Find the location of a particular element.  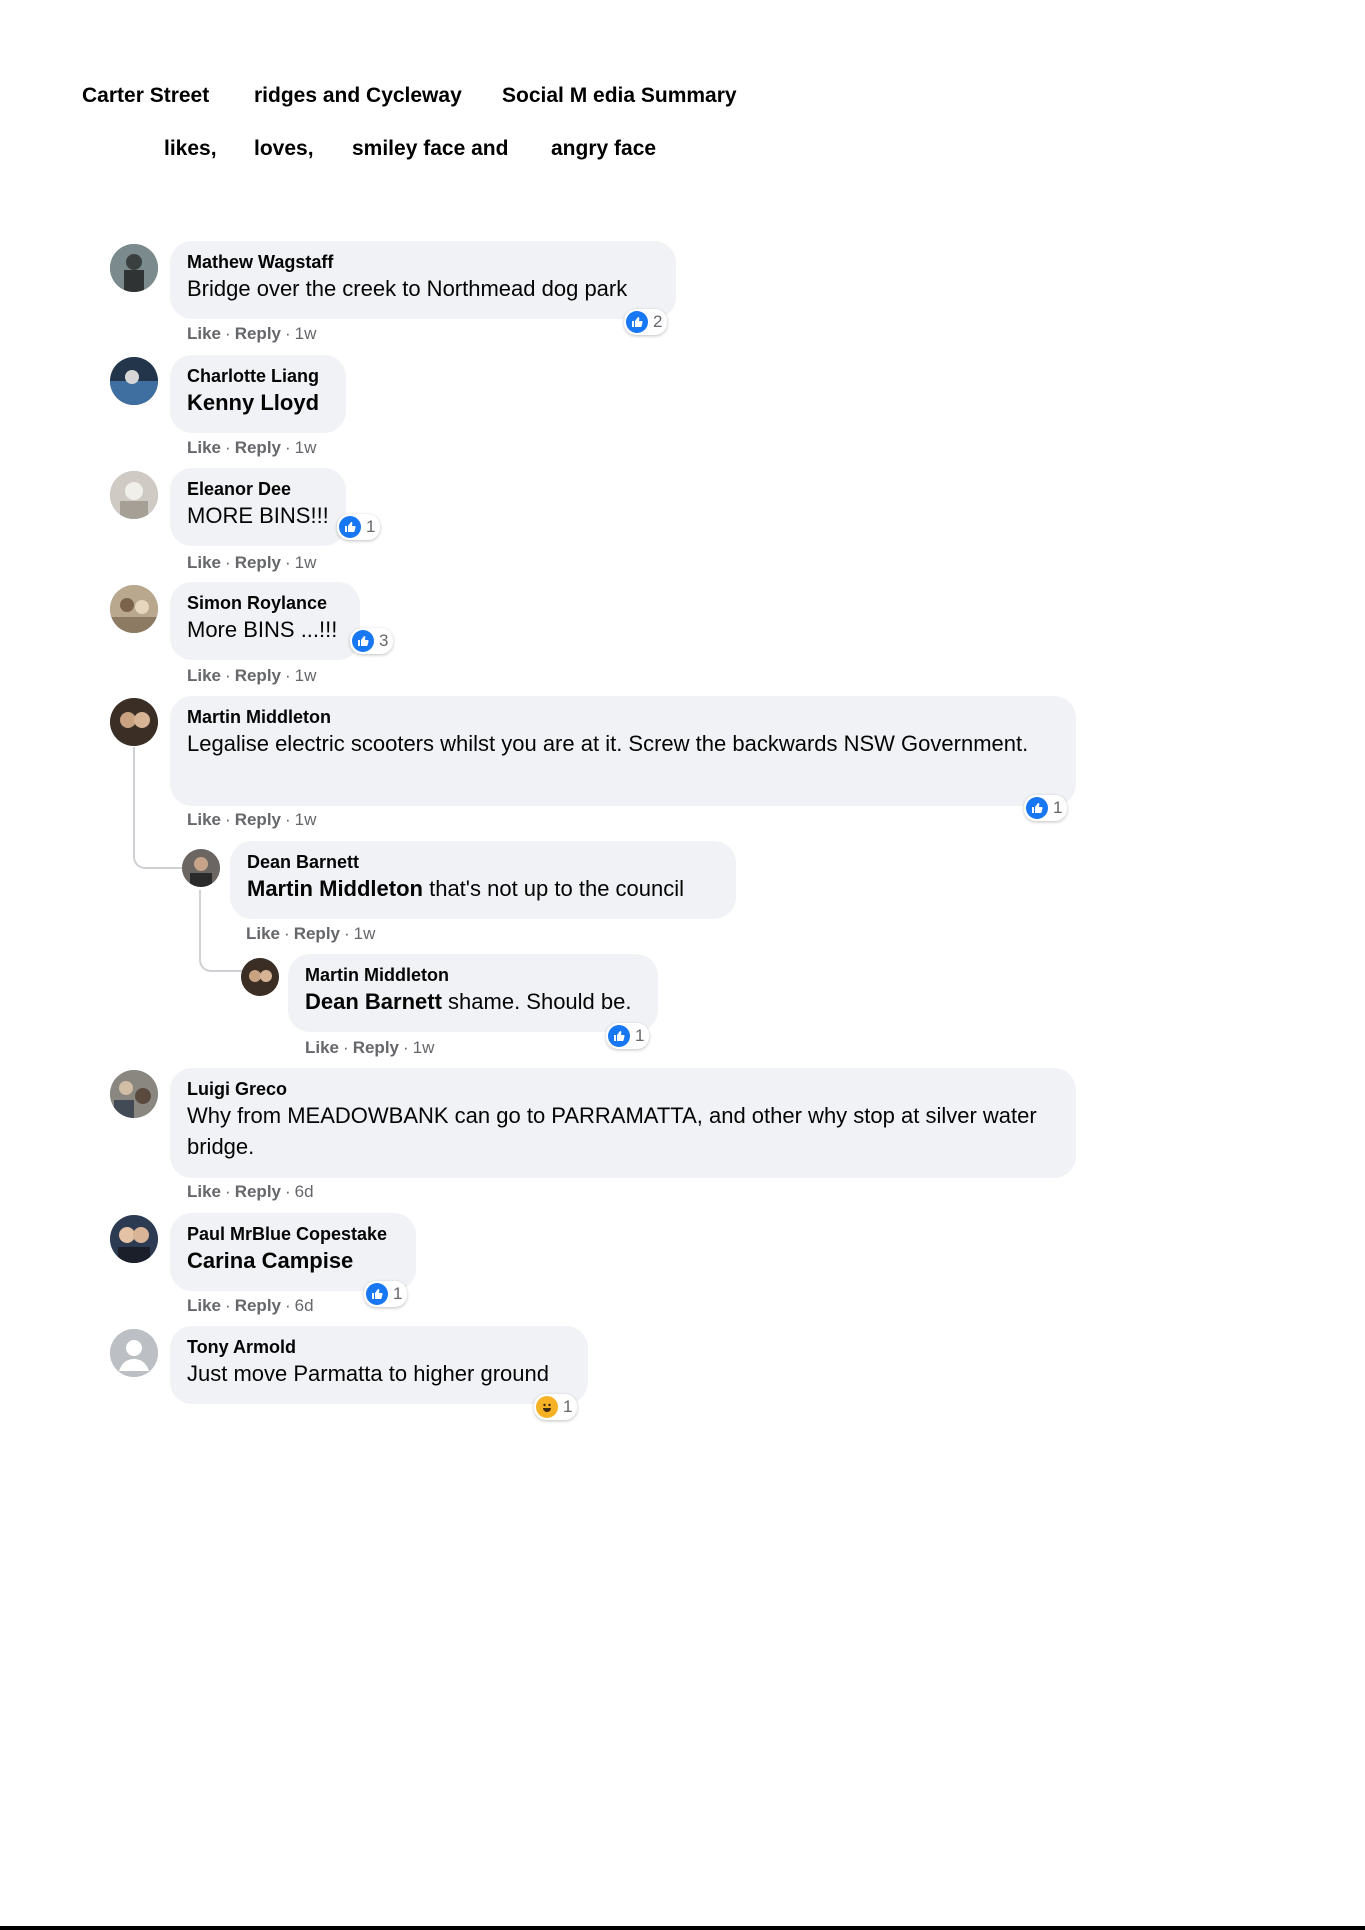

reaction-count: 2 is located at coordinates (646, 322).